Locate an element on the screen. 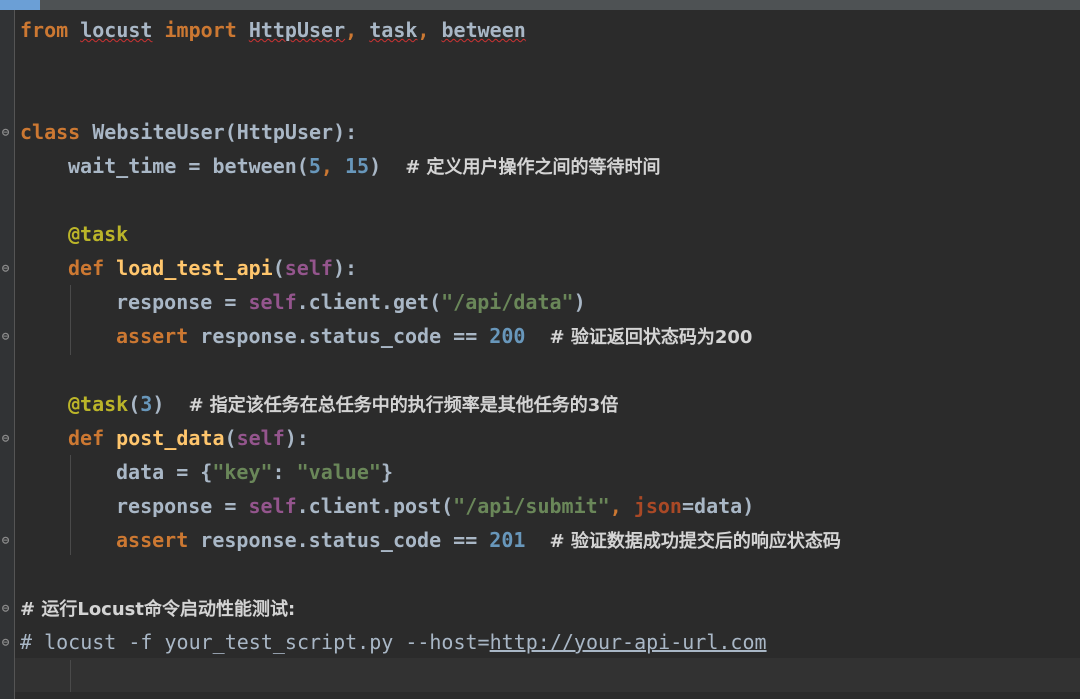  token-text: (HttpUser): is located at coordinates (291, 132).